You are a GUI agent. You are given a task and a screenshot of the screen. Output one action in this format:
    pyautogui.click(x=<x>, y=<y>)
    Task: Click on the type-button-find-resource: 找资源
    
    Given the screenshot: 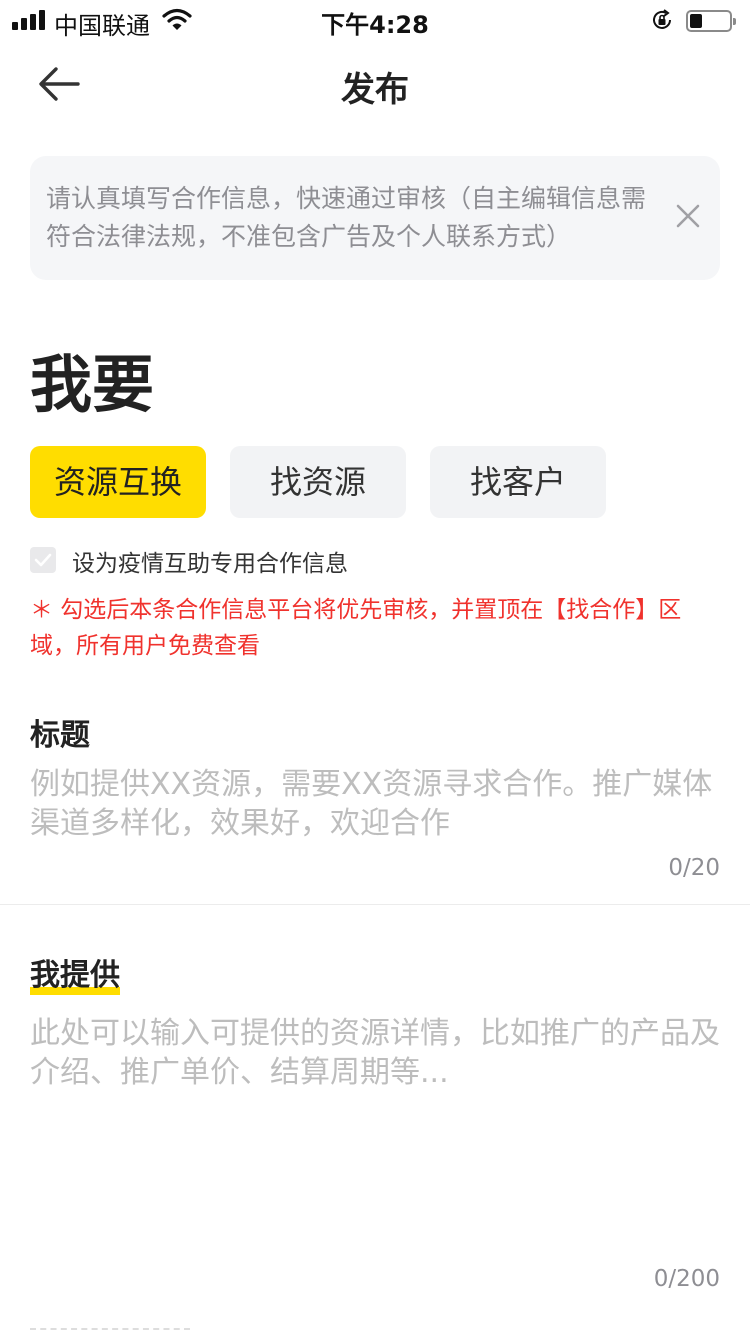 What is the action you would take?
    pyautogui.click(x=318, y=482)
    